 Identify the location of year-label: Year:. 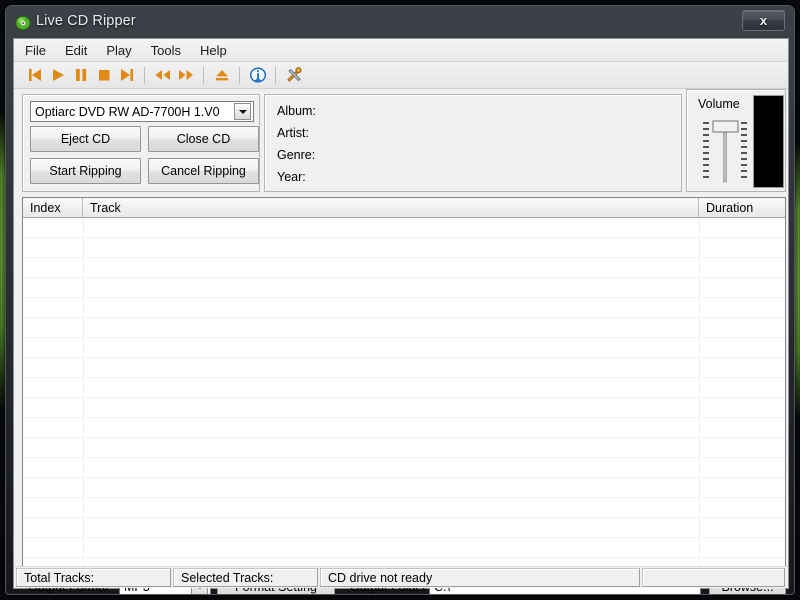
(291, 177).